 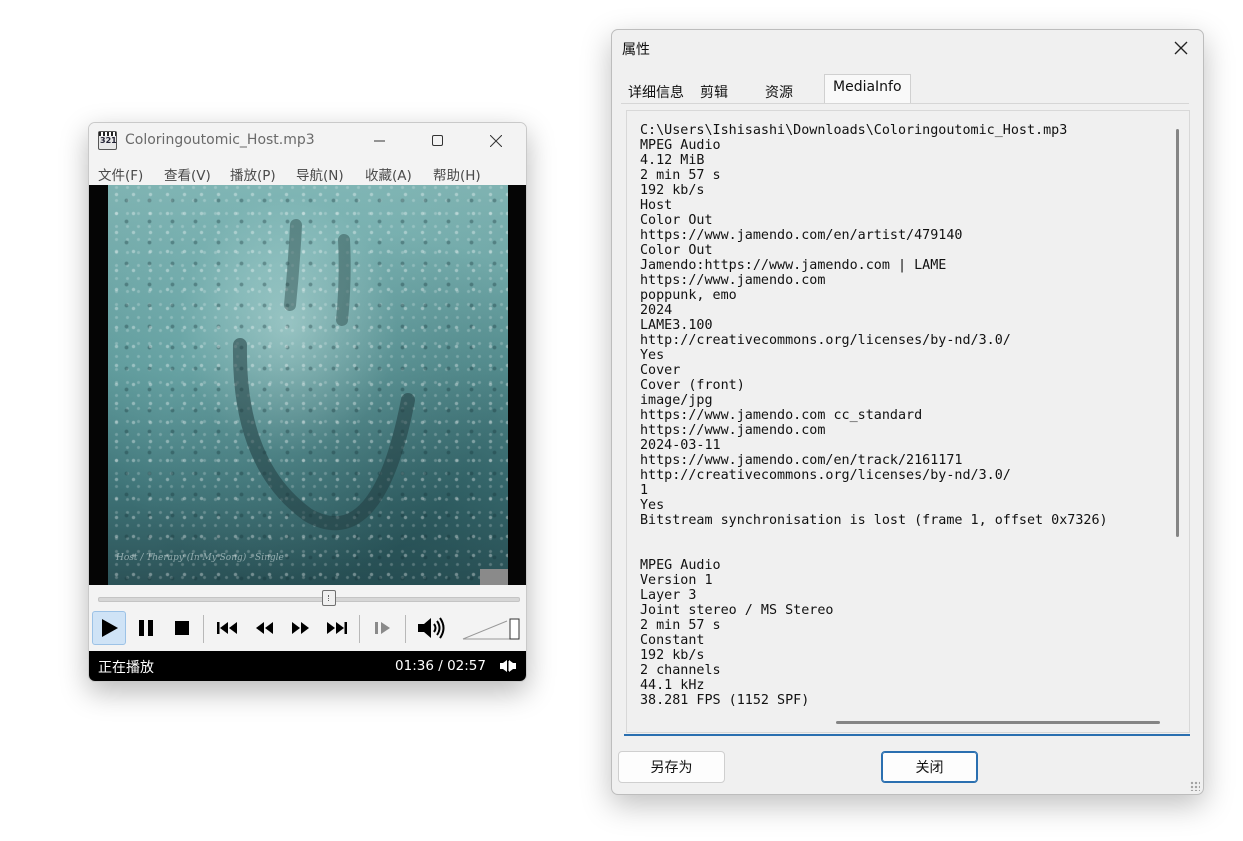 I want to click on player-app-icon: 321, so click(x=107, y=140).